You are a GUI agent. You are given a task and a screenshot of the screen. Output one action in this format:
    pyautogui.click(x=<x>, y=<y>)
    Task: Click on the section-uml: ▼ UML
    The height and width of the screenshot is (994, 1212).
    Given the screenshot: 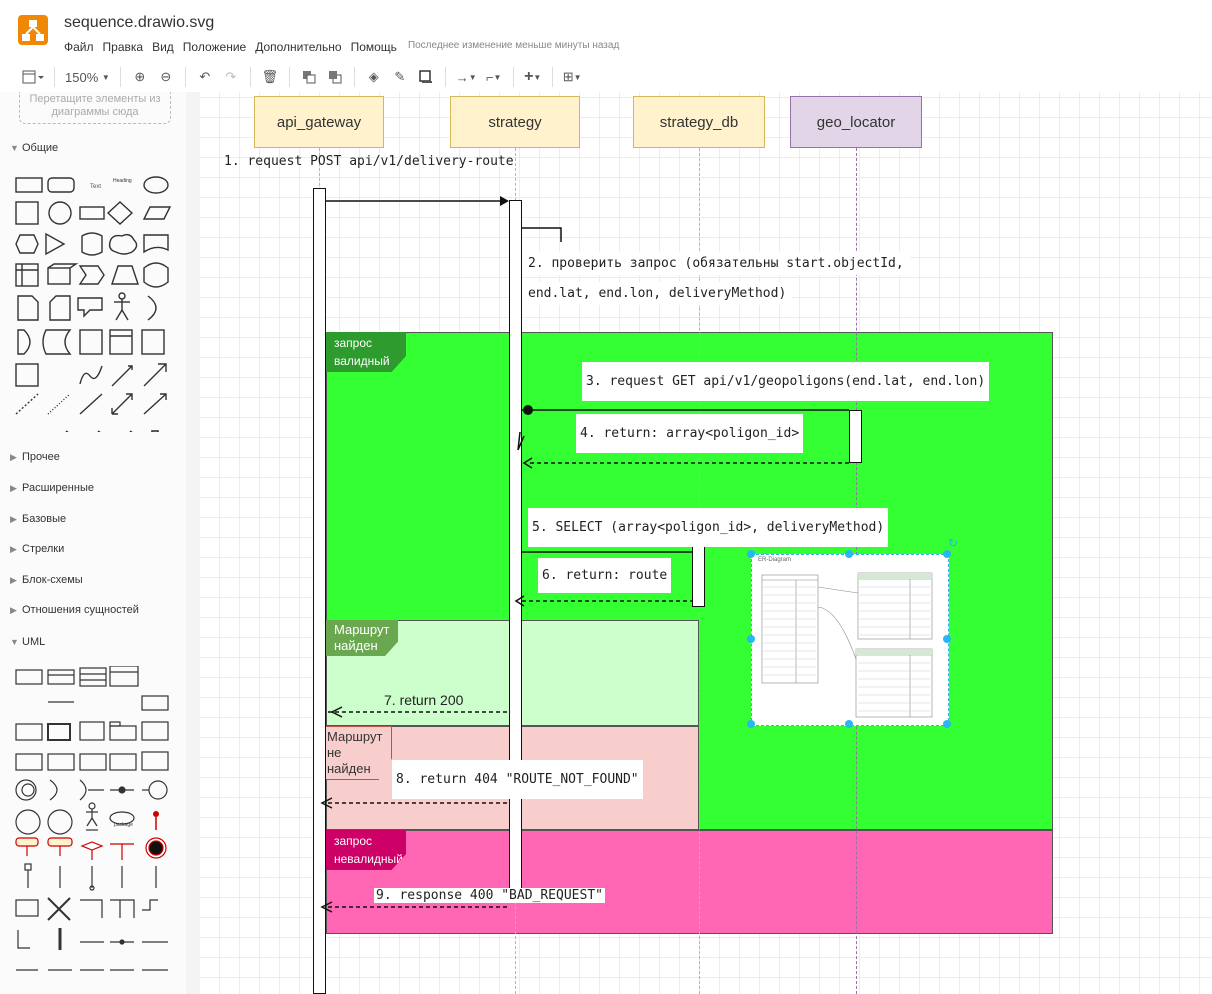 What is the action you would take?
    pyautogui.click(x=93, y=642)
    